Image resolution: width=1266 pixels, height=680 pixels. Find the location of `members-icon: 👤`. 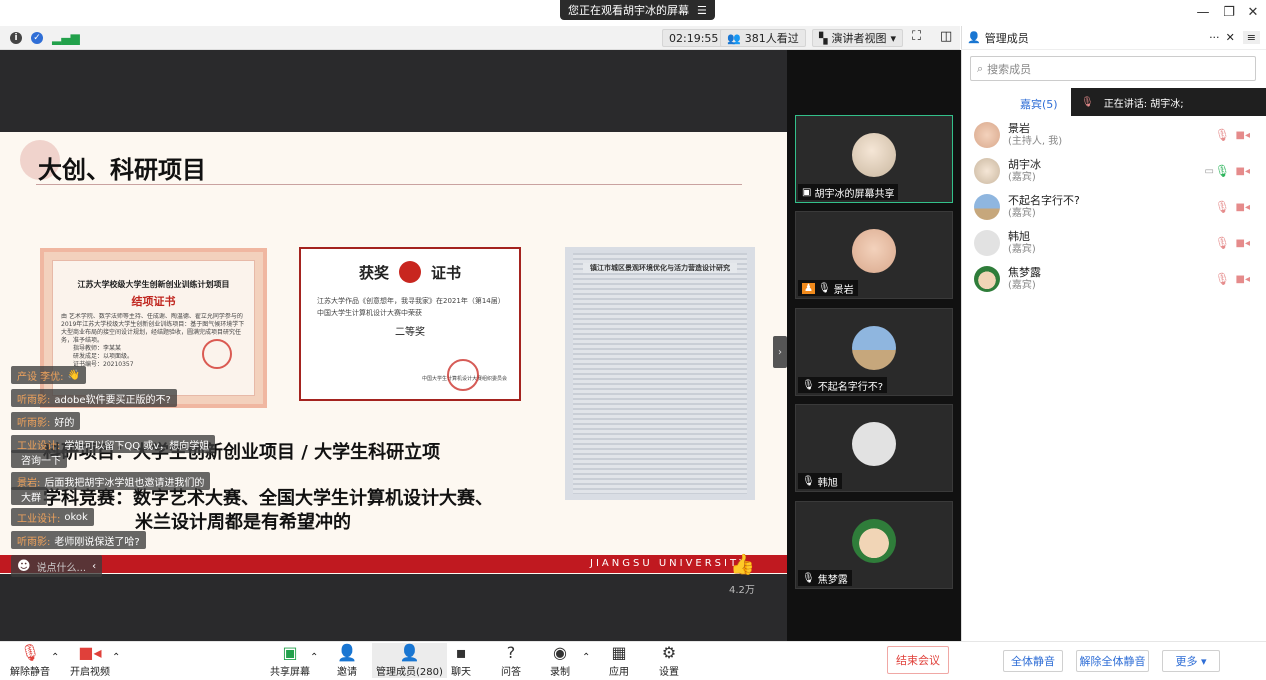

members-icon: 👤 is located at coordinates (409, 652).